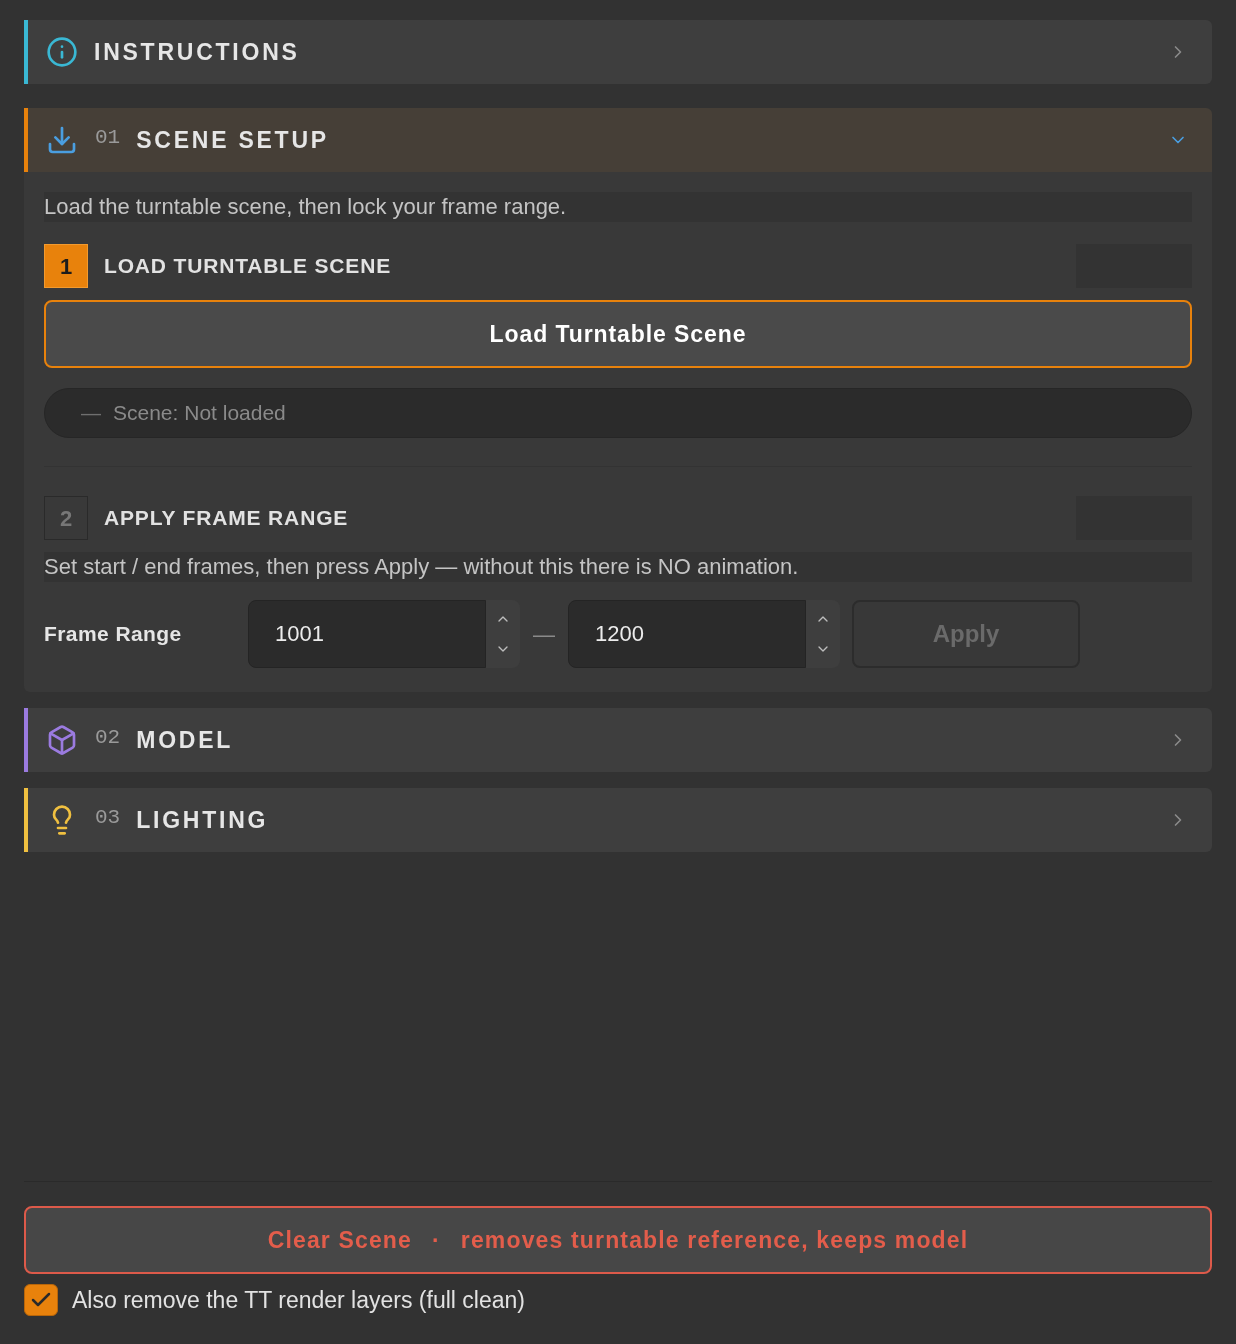 This screenshot has width=1236, height=1344. Describe the element at coordinates (91, 413) in the screenshot. I see `status-dash: —` at that location.